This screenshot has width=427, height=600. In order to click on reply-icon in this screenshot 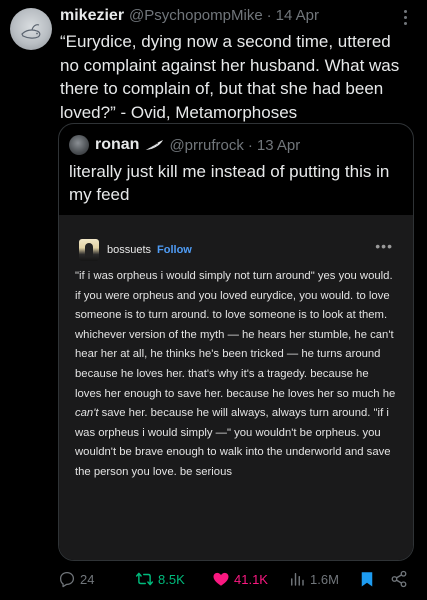, I will do `click(67, 579)`.